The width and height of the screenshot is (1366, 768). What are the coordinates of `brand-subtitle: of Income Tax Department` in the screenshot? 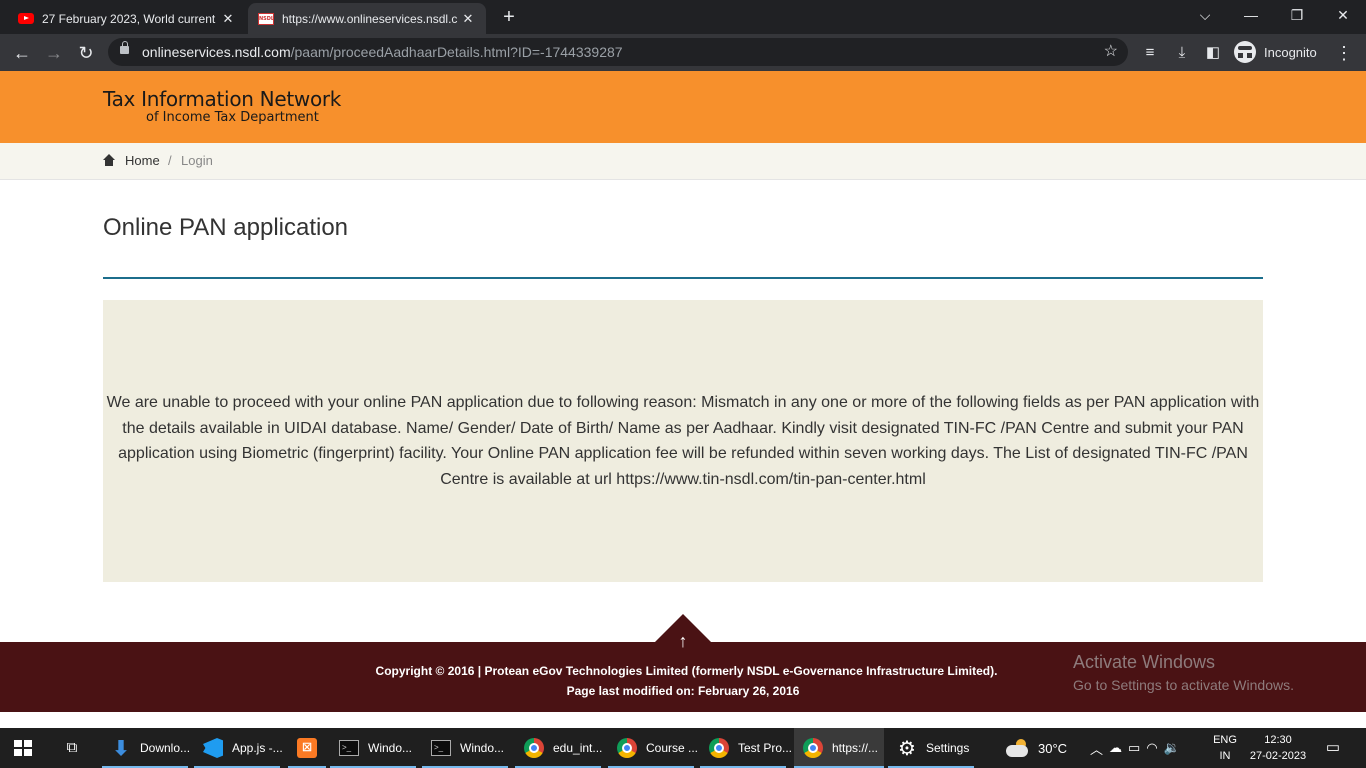 It's located at (232, 117).